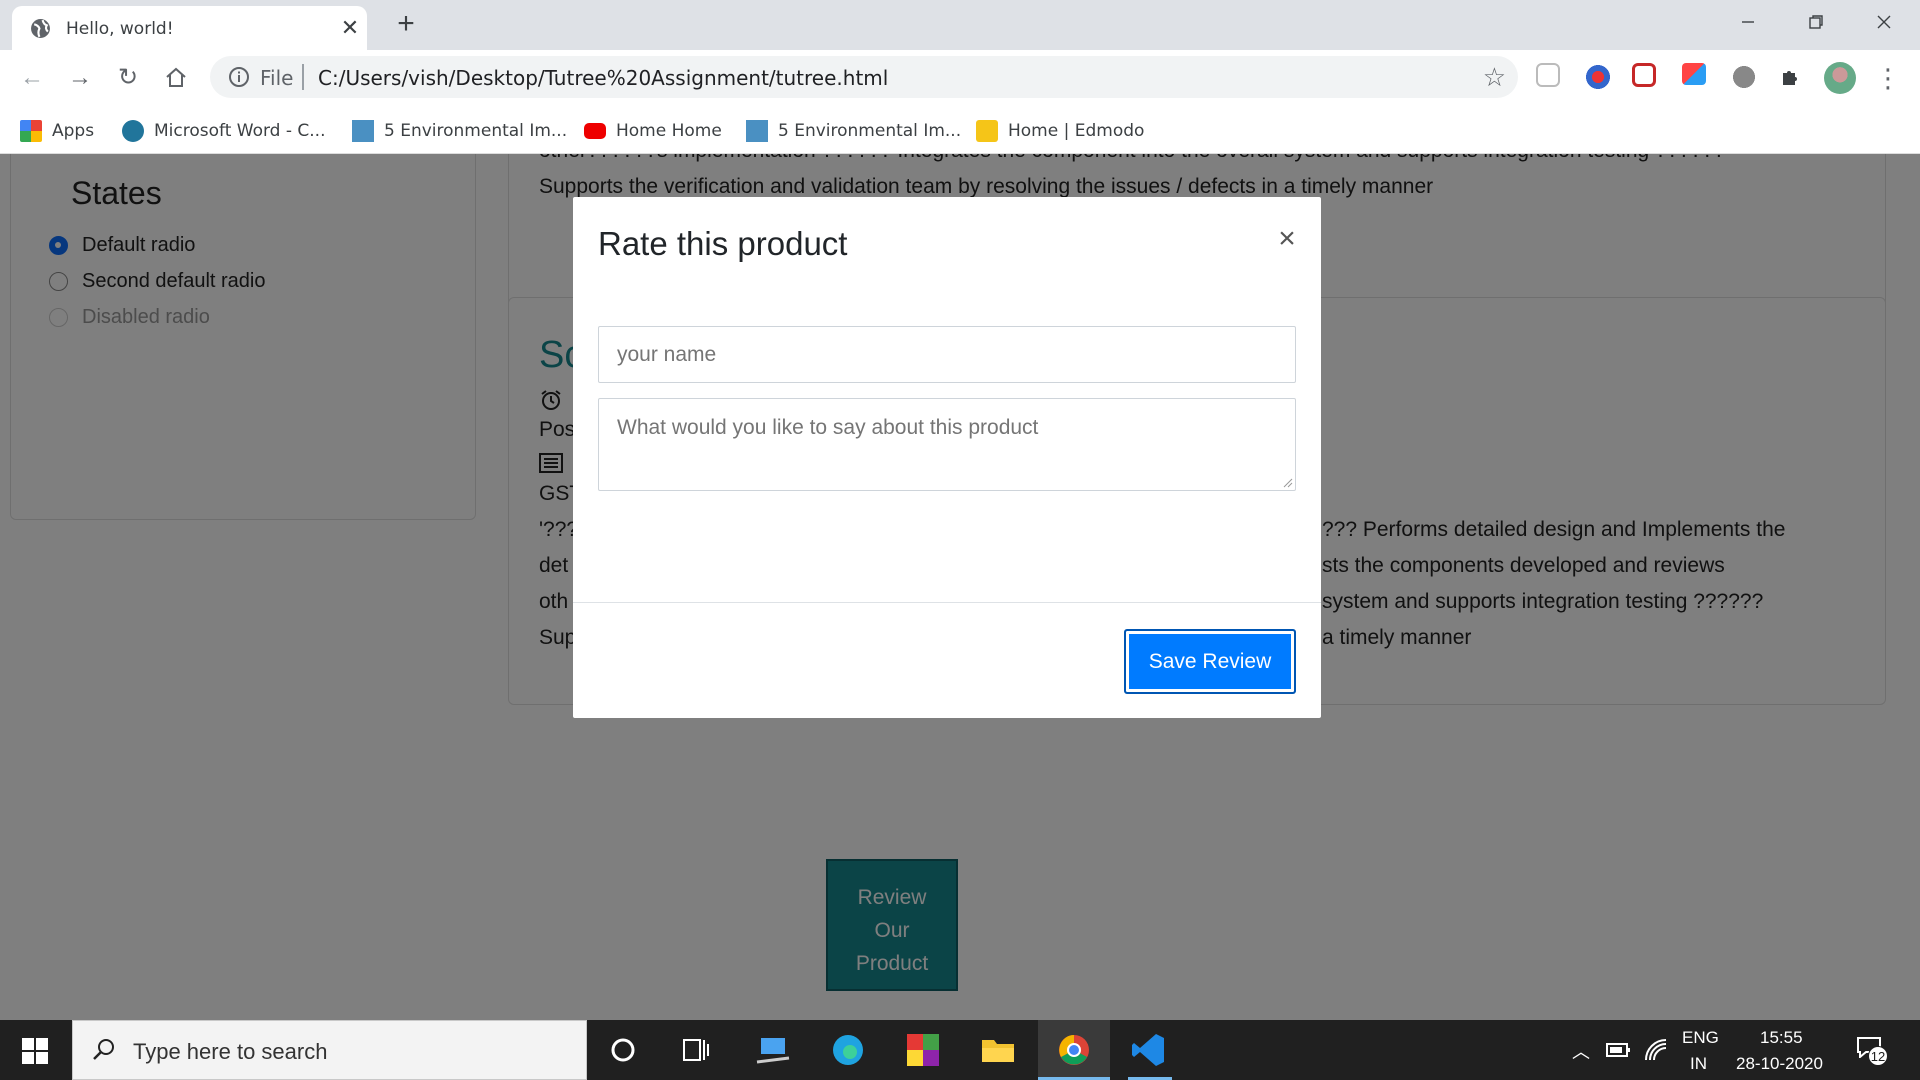 This screenshot has width=1920, height=1080. Describe the element at coordinates (239, 77) in the screenshot. I see `info-icon` at that location.